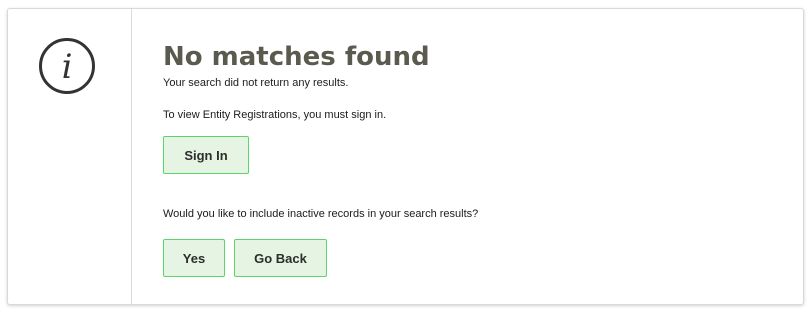 This screenshot has height=327, width=812. I want to click on icon-column: i, so click(70, 156).